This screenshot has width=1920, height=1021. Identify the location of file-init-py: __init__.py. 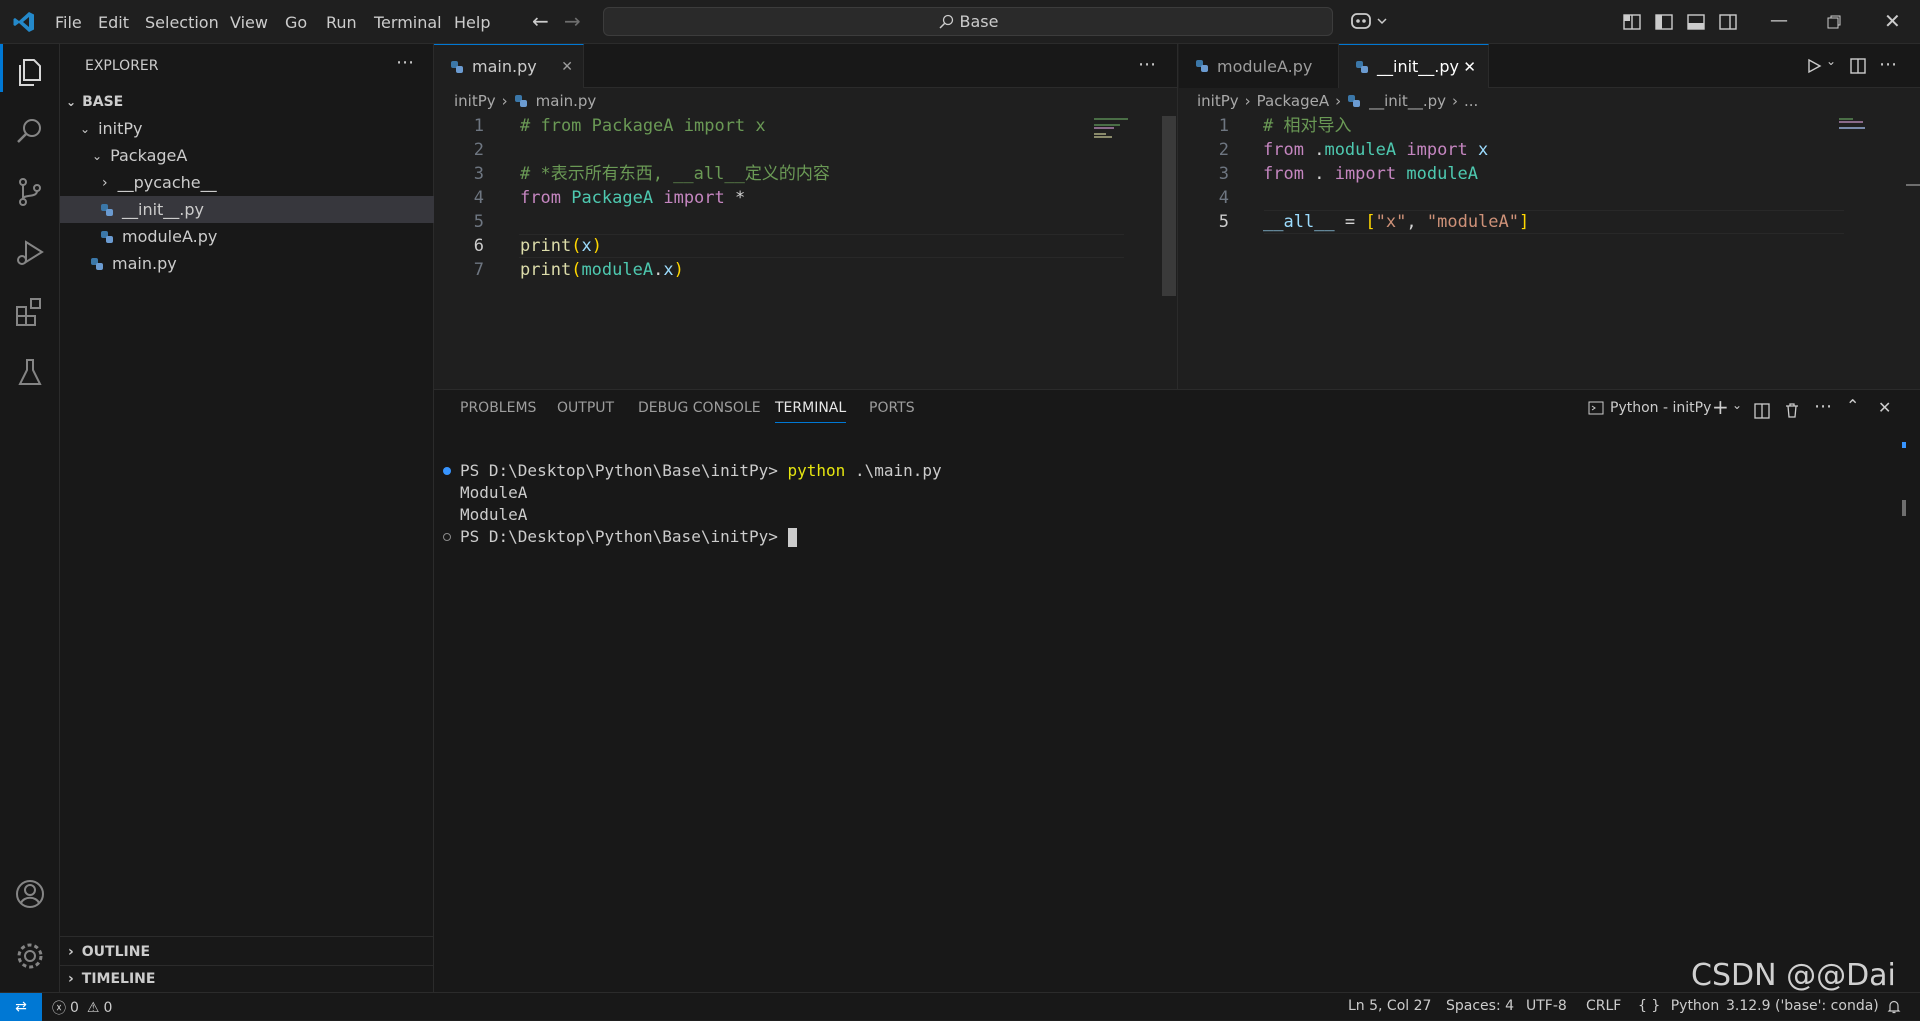
(247, 209).